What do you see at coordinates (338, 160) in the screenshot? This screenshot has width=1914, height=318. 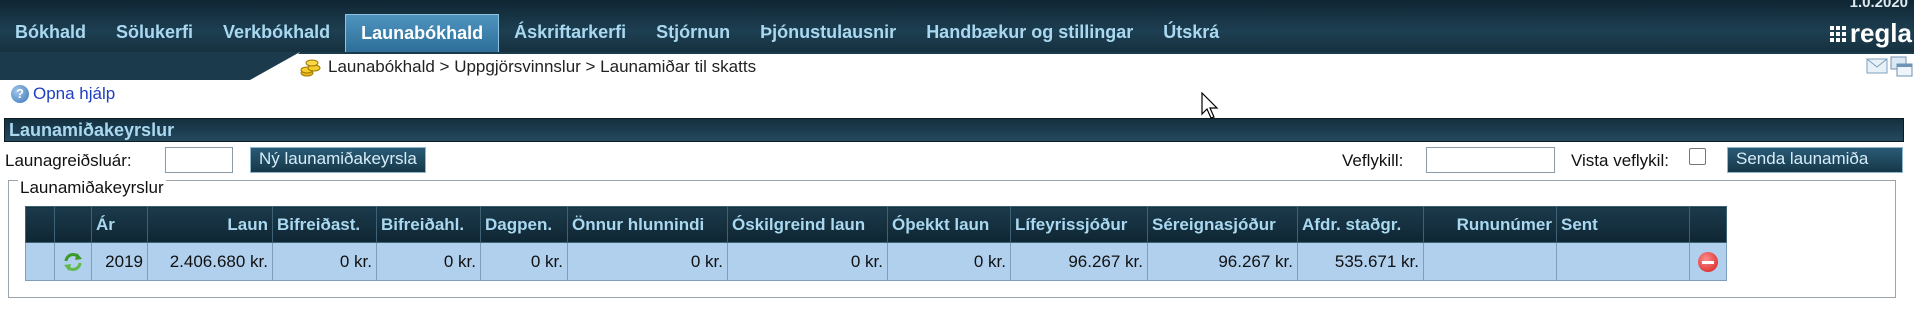 I see `new-run-button: Ný launamiðakeyrsla` at bounding box center [338, 160].